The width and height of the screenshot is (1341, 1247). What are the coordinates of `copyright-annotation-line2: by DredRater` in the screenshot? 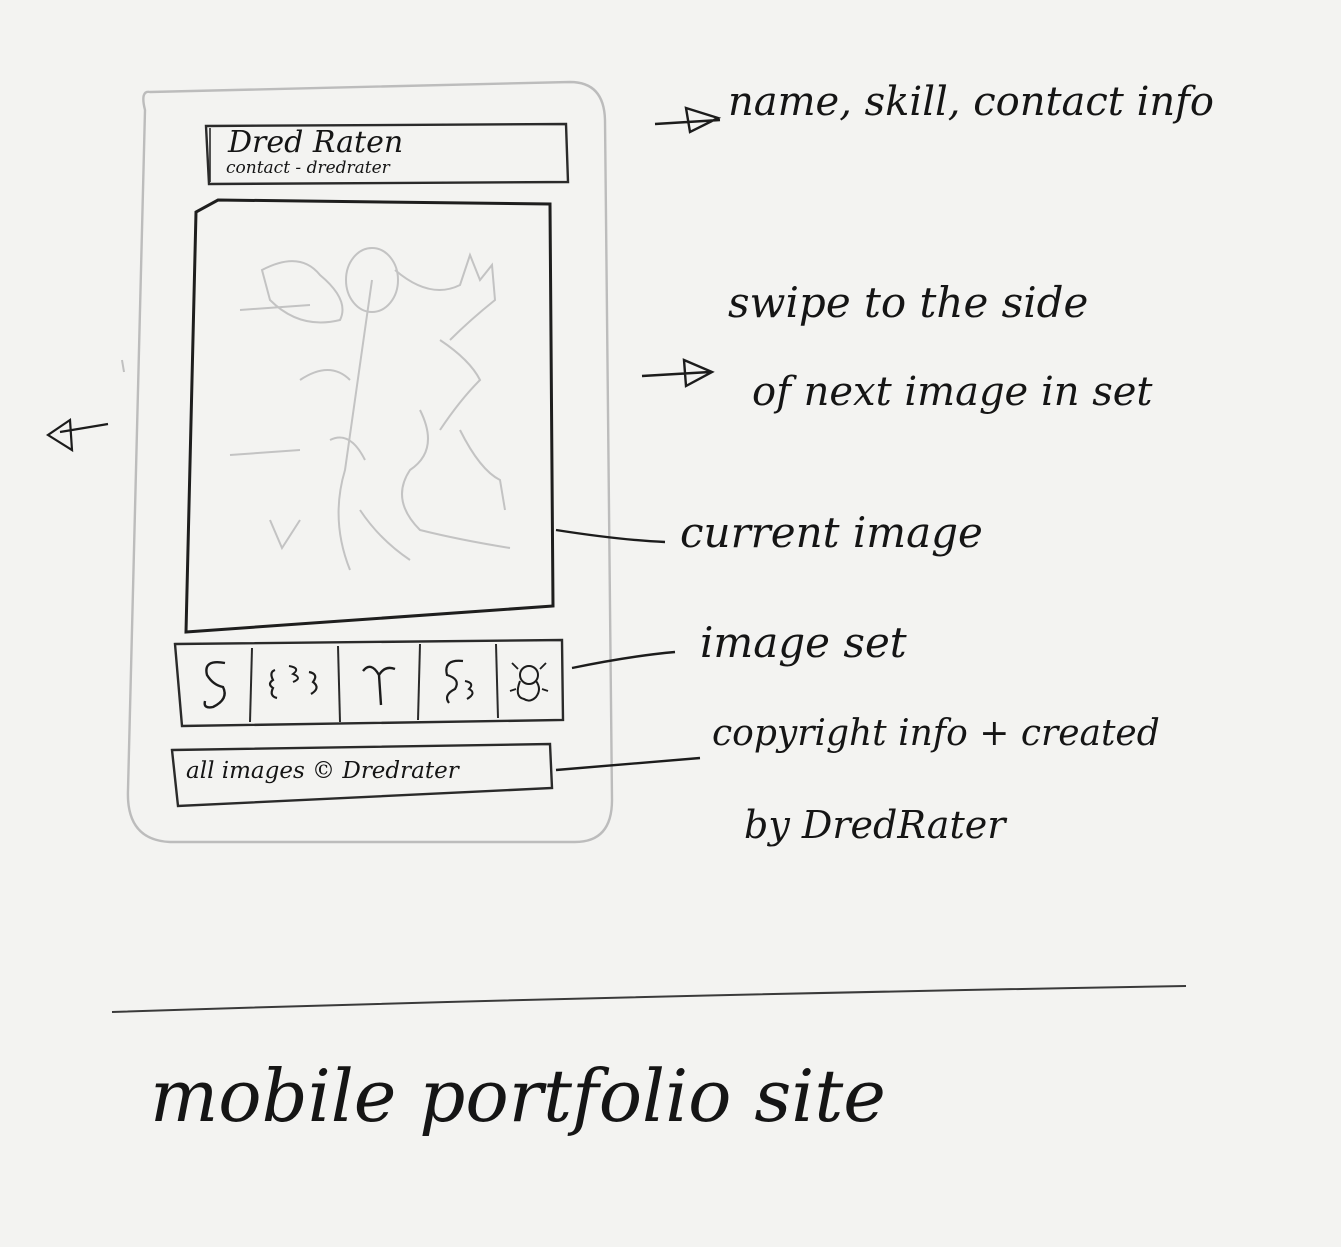 It's located at (875, 825).